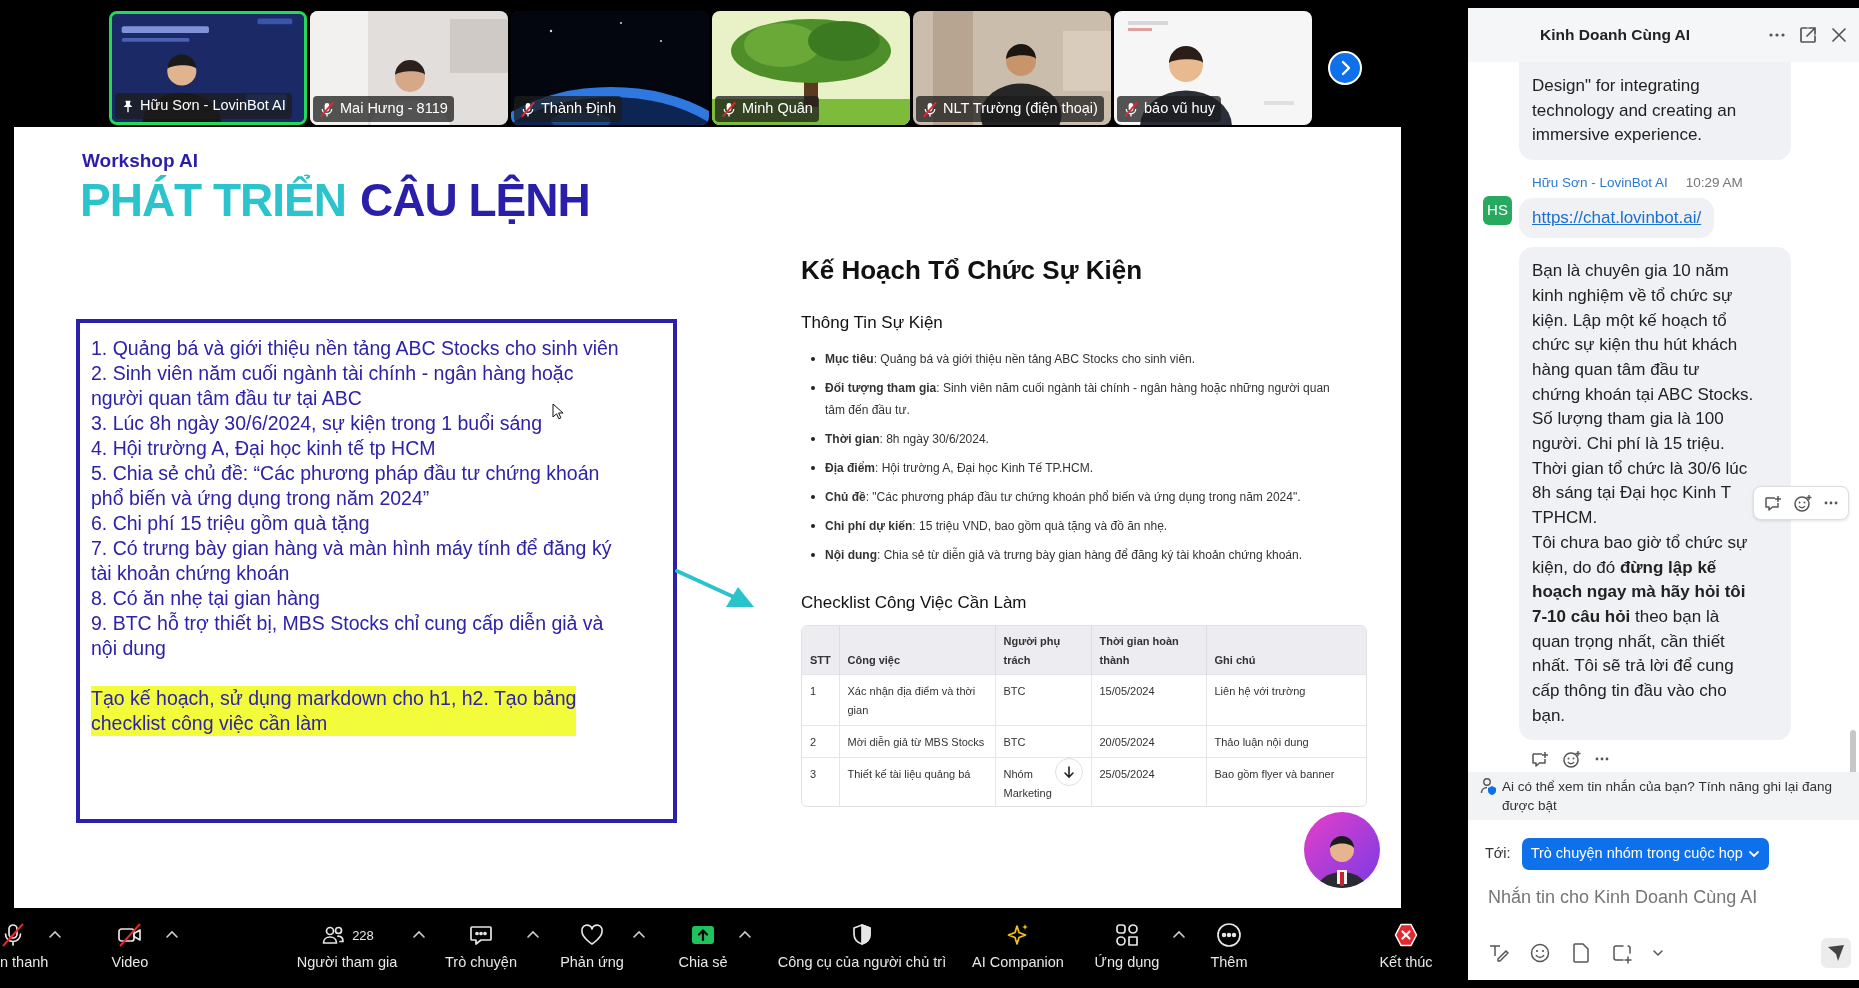 The width and height of the screenshot is (1859, 988). Describe the element at coordinates (1286, 650) in the screenshot. I see `header-cell: Ghi chú` at that location.